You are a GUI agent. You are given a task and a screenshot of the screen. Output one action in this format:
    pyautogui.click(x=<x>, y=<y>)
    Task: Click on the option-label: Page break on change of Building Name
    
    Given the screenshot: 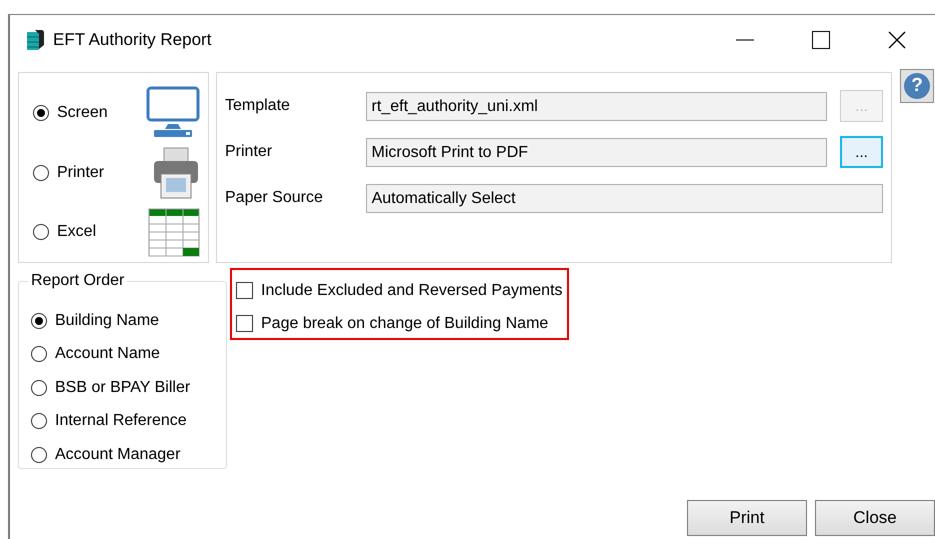 What is the action you would take?
    pyautogui.click(x=404, y=324)
    